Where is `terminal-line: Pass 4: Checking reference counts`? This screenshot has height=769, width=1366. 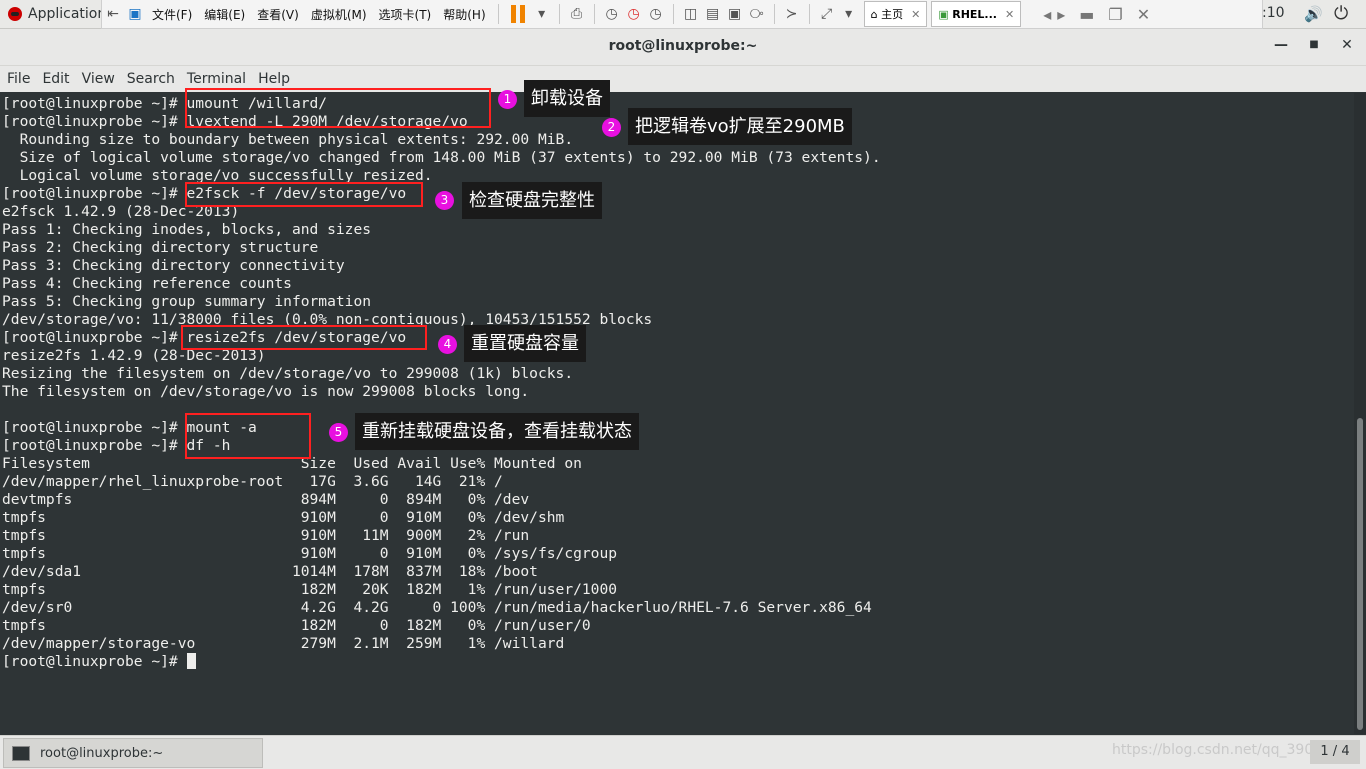 terminal-line: Pass 4: Checking reference counts is located at coordinates (147, 283).